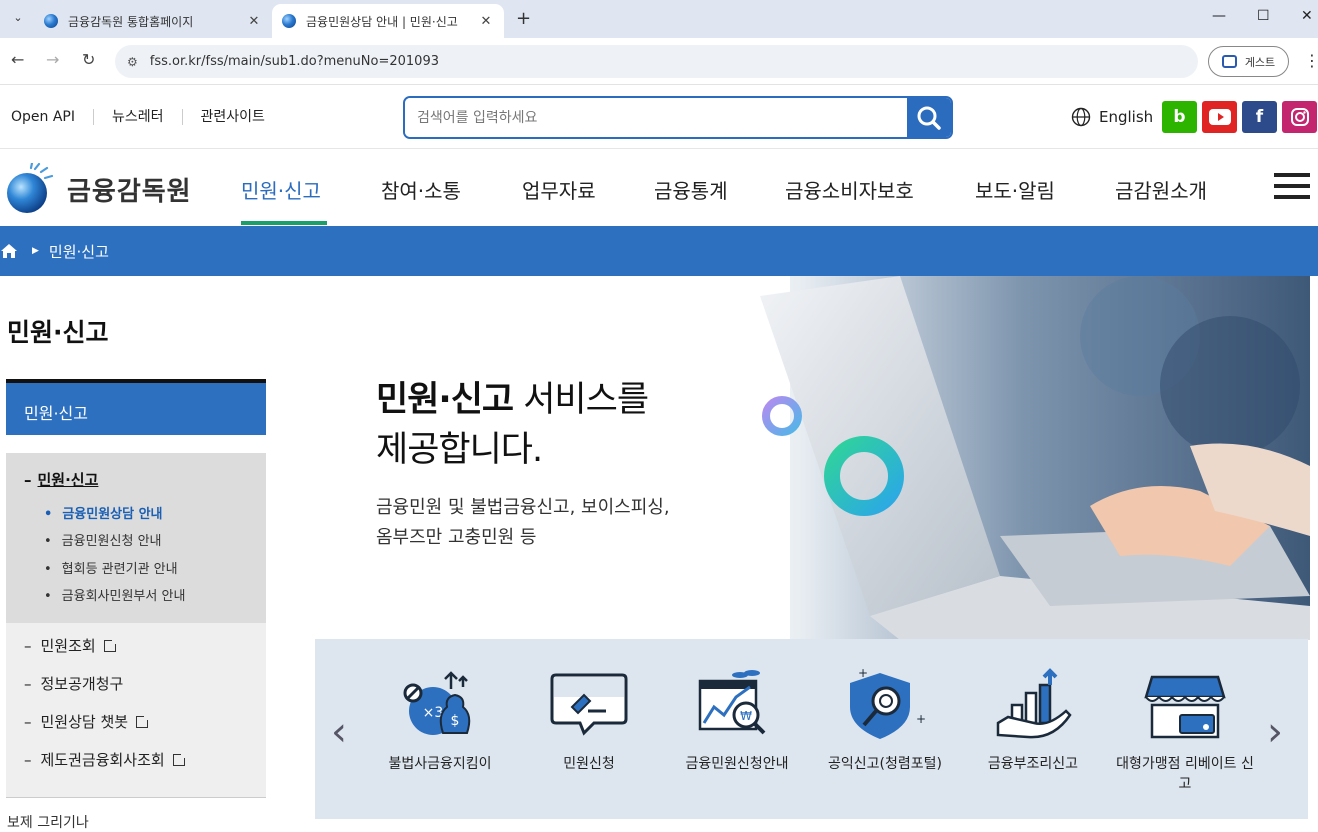 This screenshot has width=1318, height=832. What do you see at coordinates (691, 189) in the screenshot?
I see `gnb-item-statistics: 금융통계` at bounding box center [691, 189].